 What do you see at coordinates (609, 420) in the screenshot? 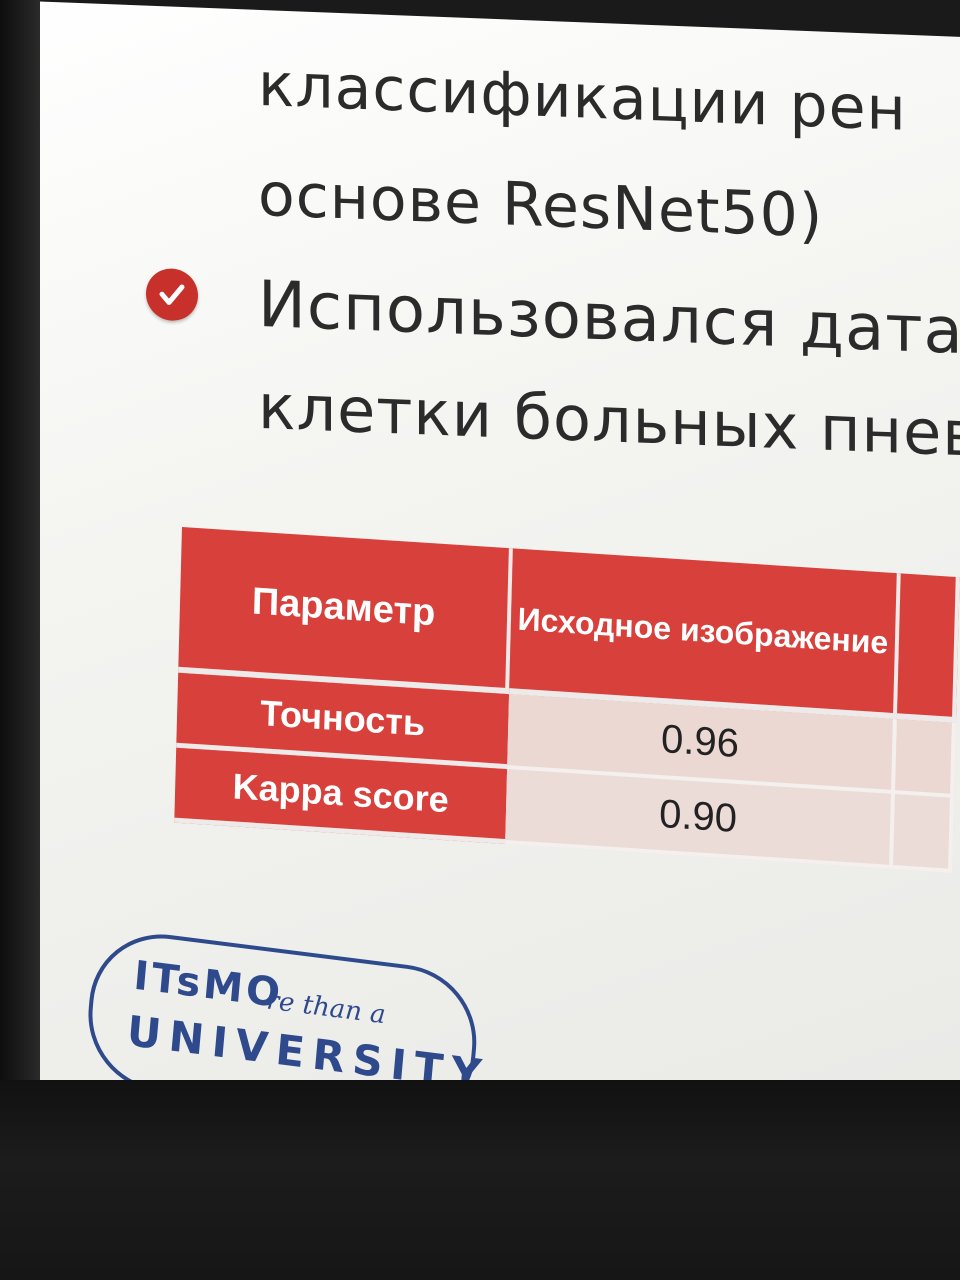
I see `slide-line-4: клетки больных пнев` at bounding box center [609, 420].